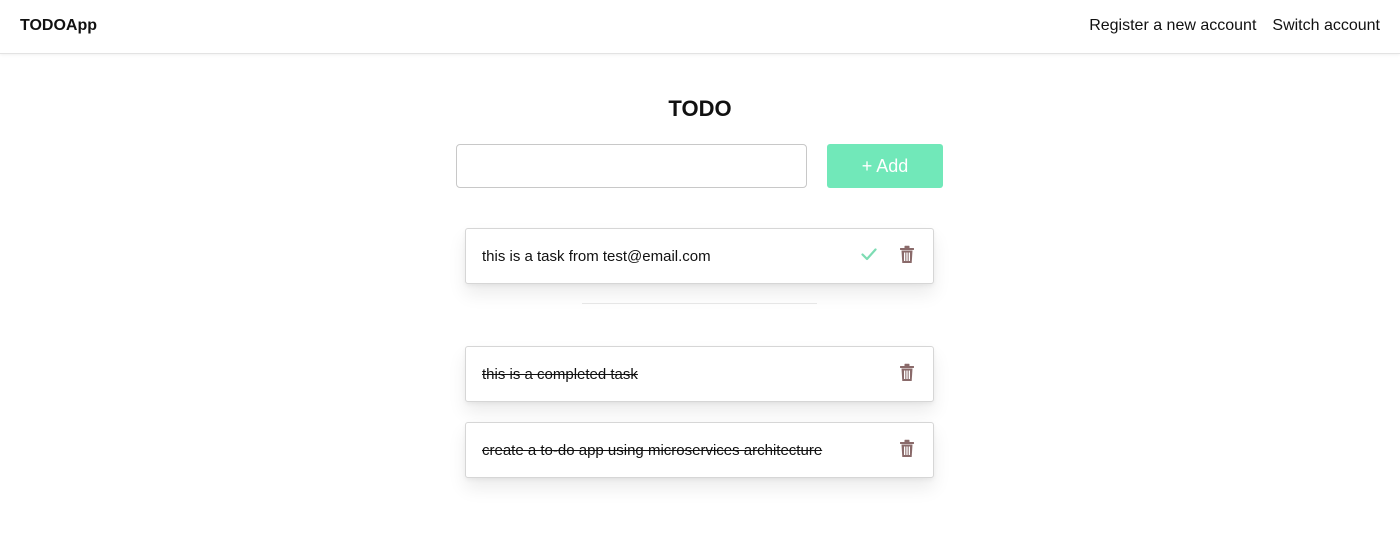 Image resolution: width=1400 pixels, height=551 pixels. Describe the element at coordinates (700, 108) in the screenshot. I see `page-title: TODO` at that location.